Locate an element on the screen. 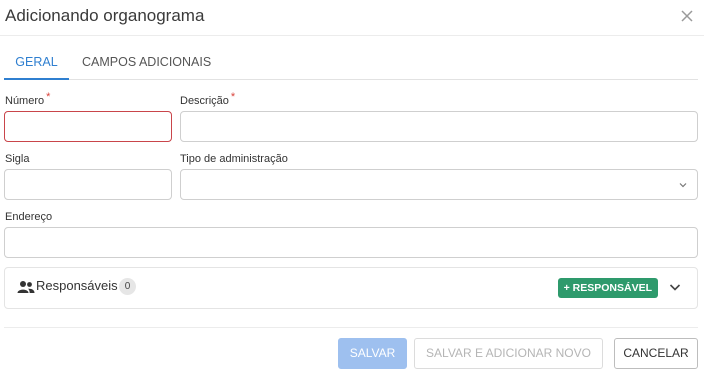 This screenshot has width=704, height=372. descricao-label: Descrição * is located at coordinates (207, 99).